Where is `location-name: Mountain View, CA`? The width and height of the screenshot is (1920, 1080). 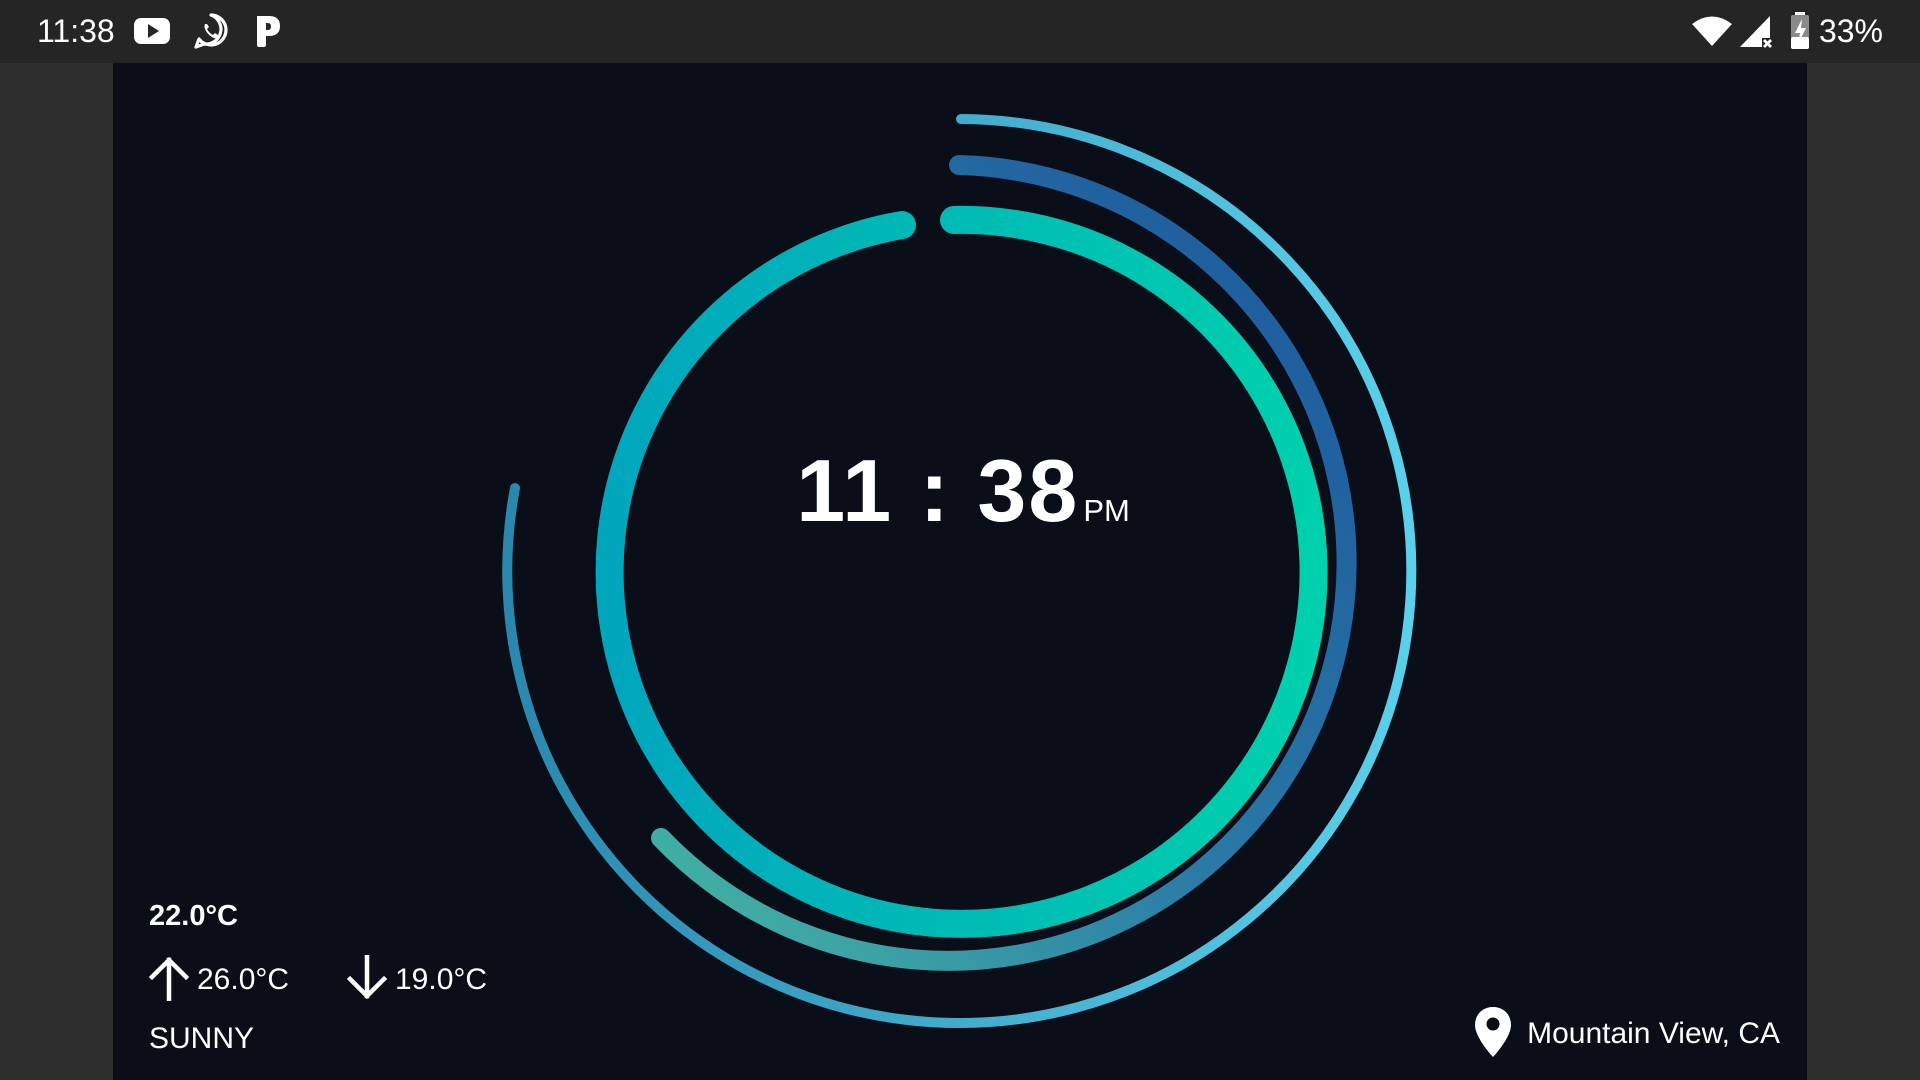
location-name: Mountain View, CA is located at coordinates (1653, 1033).